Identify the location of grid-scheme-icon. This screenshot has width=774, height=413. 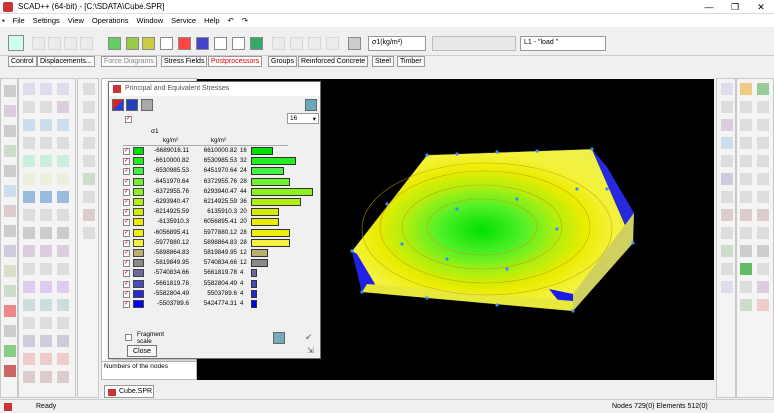
(147, 105).